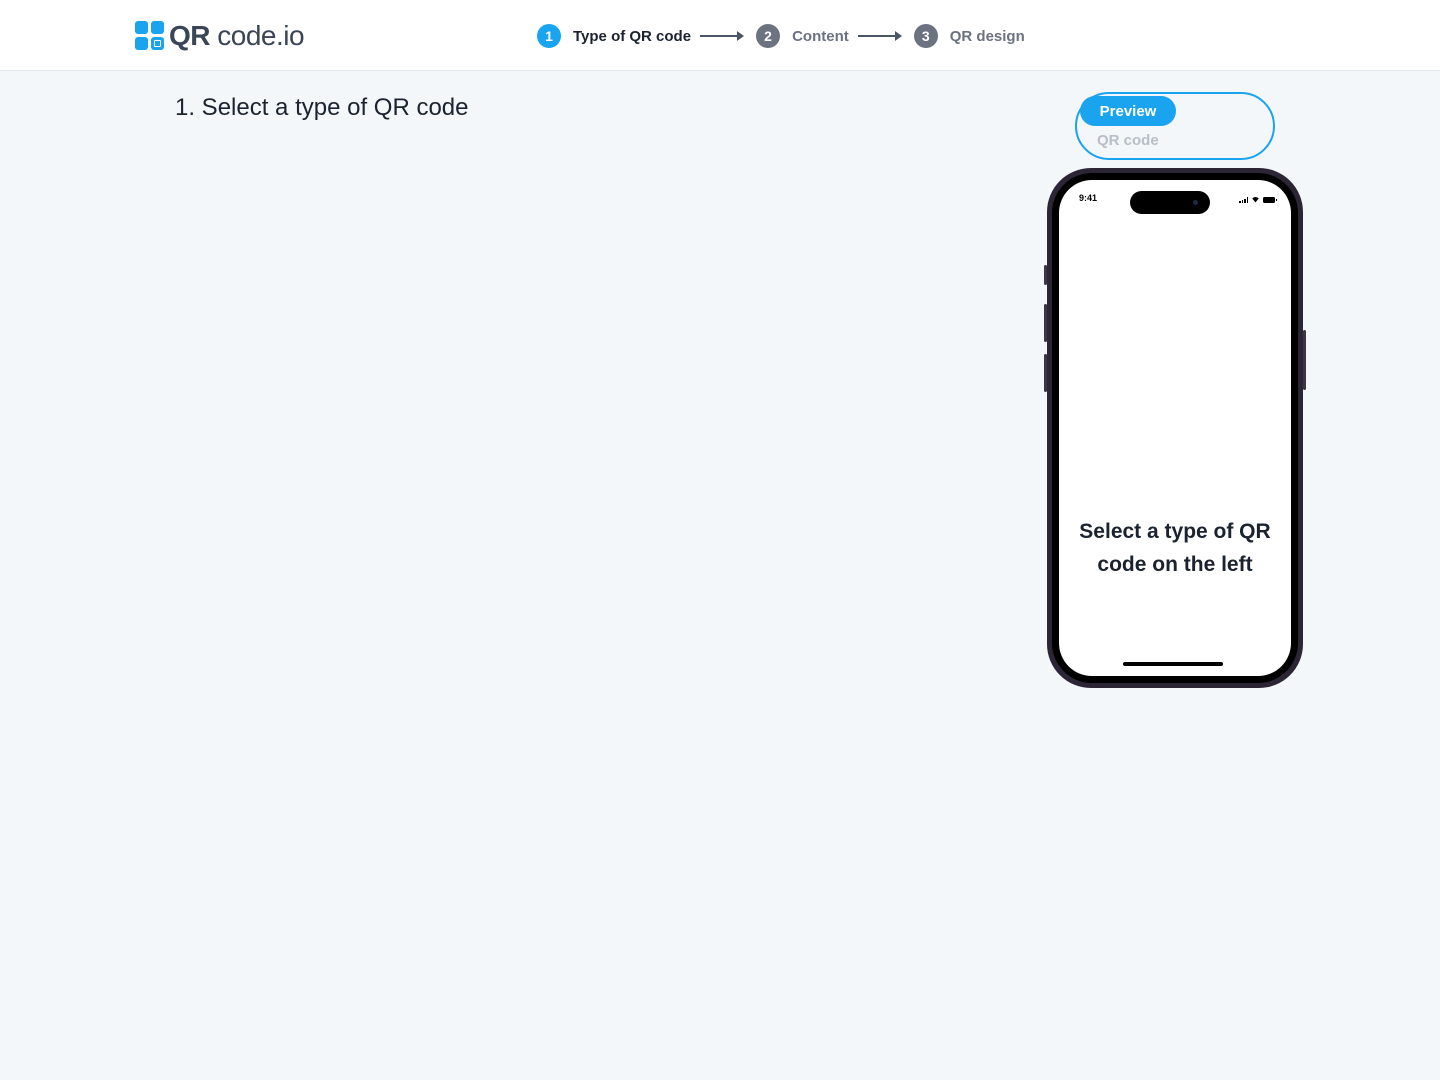  Describe the element at coordinates (820, 36) in the screenshot. I see `step-label: Content` at that location.